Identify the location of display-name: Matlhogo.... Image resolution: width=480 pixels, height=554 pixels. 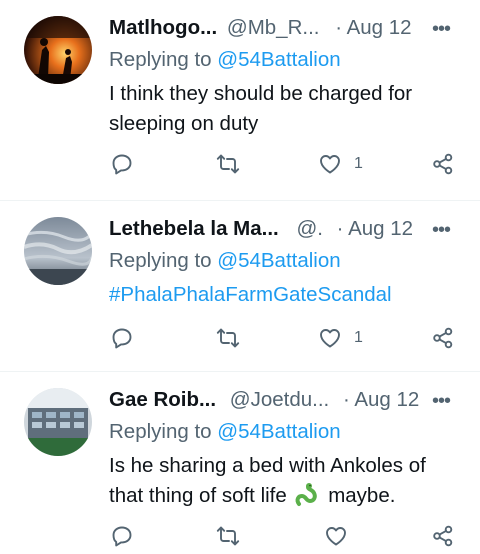
(163, 27).